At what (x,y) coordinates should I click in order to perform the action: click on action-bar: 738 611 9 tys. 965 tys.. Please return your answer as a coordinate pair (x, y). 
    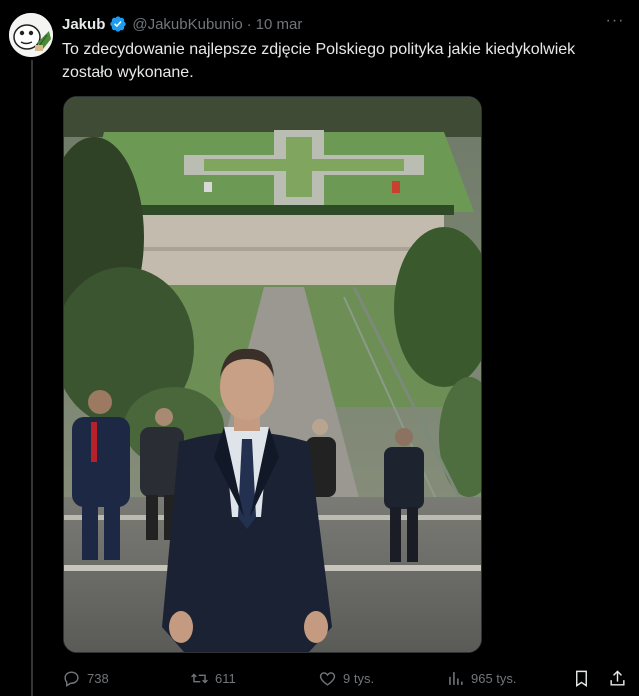
    Looking at the image, I should click on (348, 678).